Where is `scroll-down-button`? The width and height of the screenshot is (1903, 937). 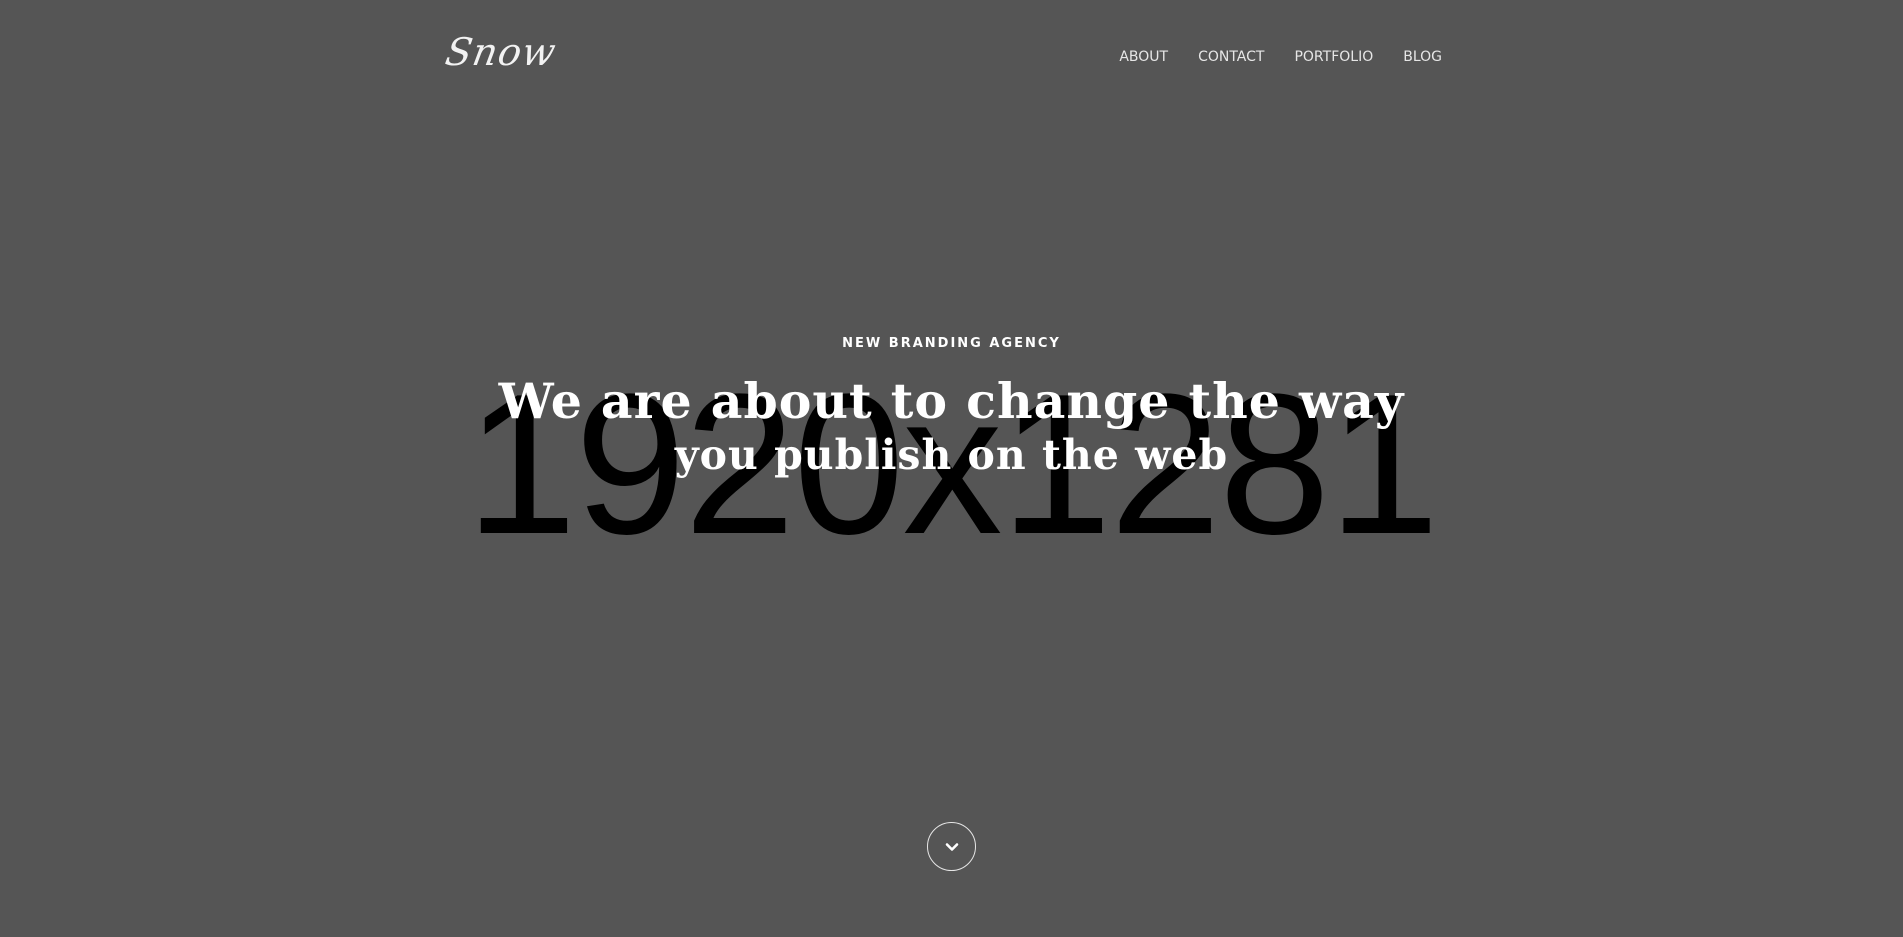
scroll-down-button is located at coordinates (951, 846).